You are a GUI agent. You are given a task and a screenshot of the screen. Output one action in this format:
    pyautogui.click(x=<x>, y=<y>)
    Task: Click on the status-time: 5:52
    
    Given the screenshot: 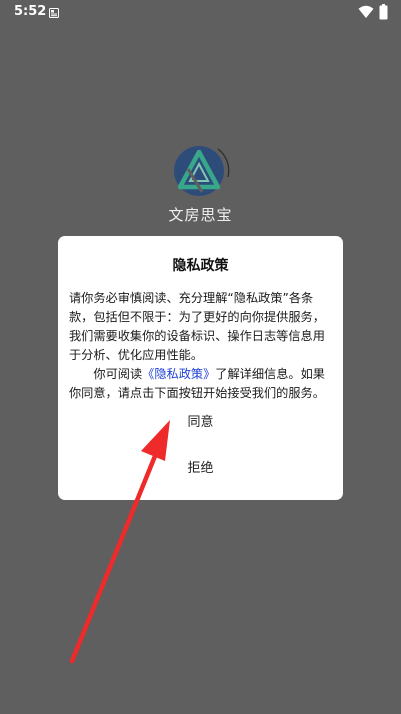 What is the action you would take?
    pyautogui.click(x=30, y=11)
    